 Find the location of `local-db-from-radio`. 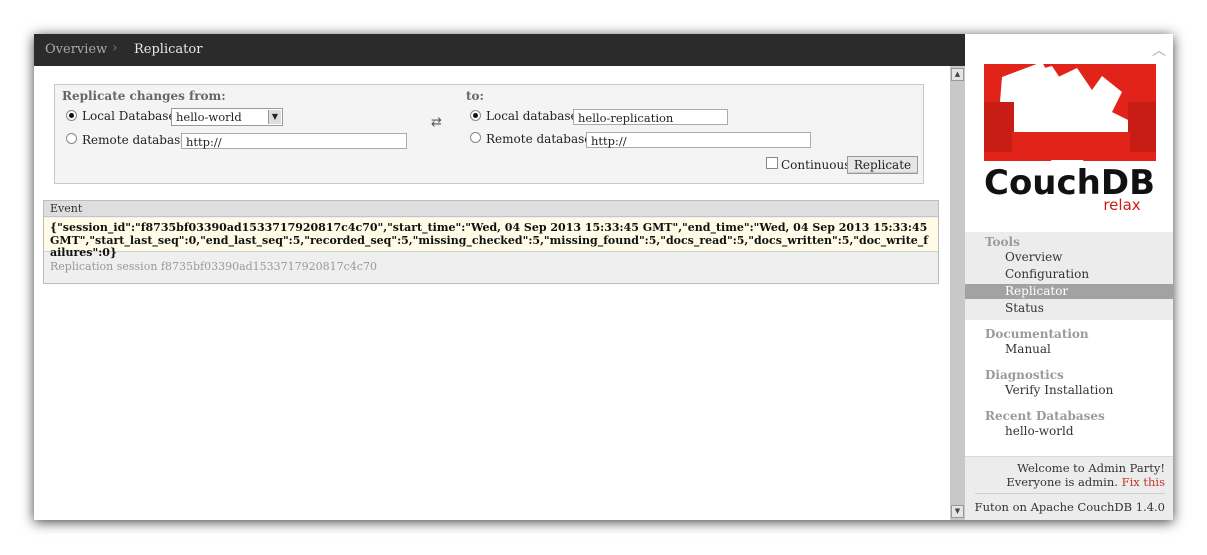

local-db-from-radio is located at coordinates (71, 115).